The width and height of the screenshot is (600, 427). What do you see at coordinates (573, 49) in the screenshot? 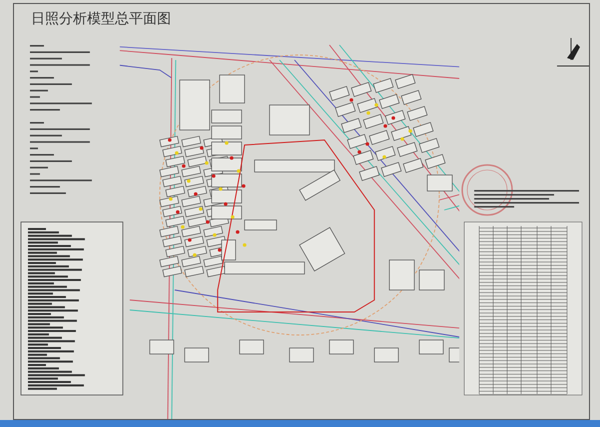
I see `north-arrow-icon` at bounding box center [573, 49].